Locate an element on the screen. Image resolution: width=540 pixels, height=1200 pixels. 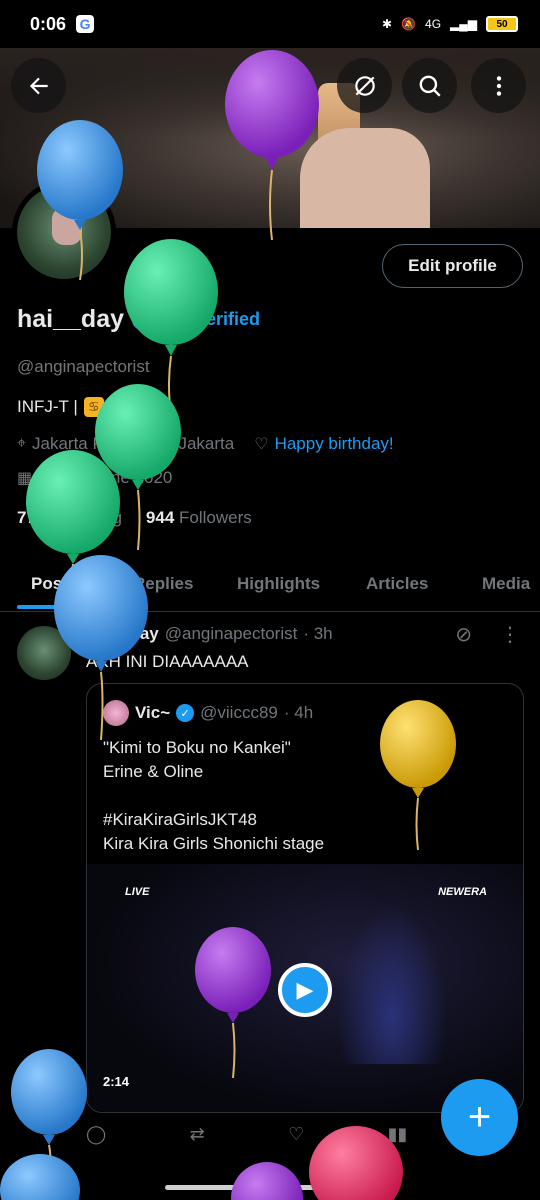
post-header: hai__day @anginapectorist · 3h is located at coordinates (209, 634).